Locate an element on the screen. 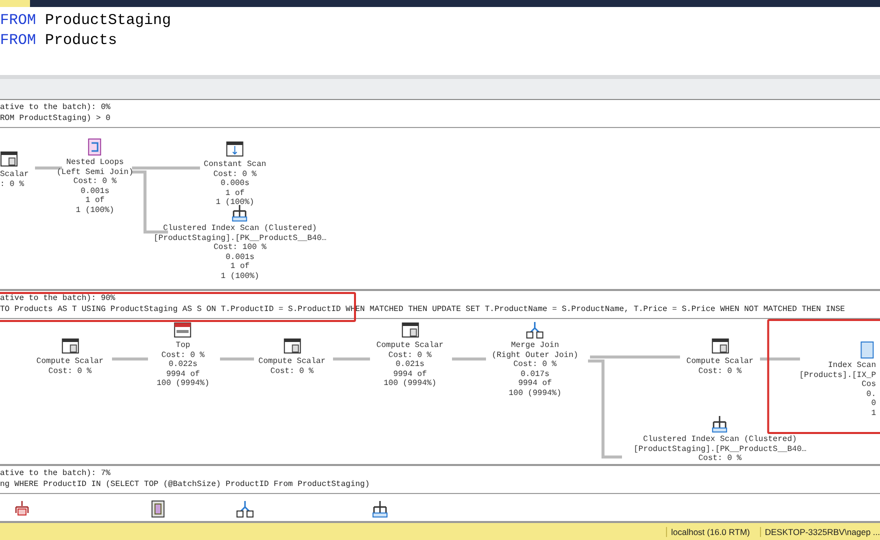  operator-label: Index Scan is located at coordinates (852, 365).